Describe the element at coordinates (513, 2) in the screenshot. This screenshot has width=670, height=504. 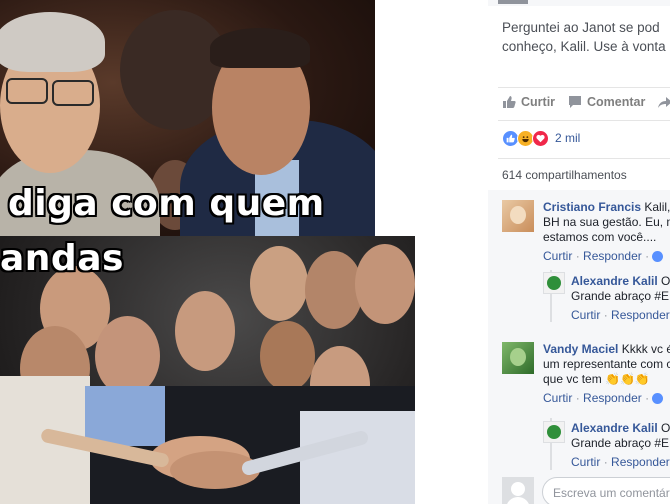
I see `header-fragment` at that location.